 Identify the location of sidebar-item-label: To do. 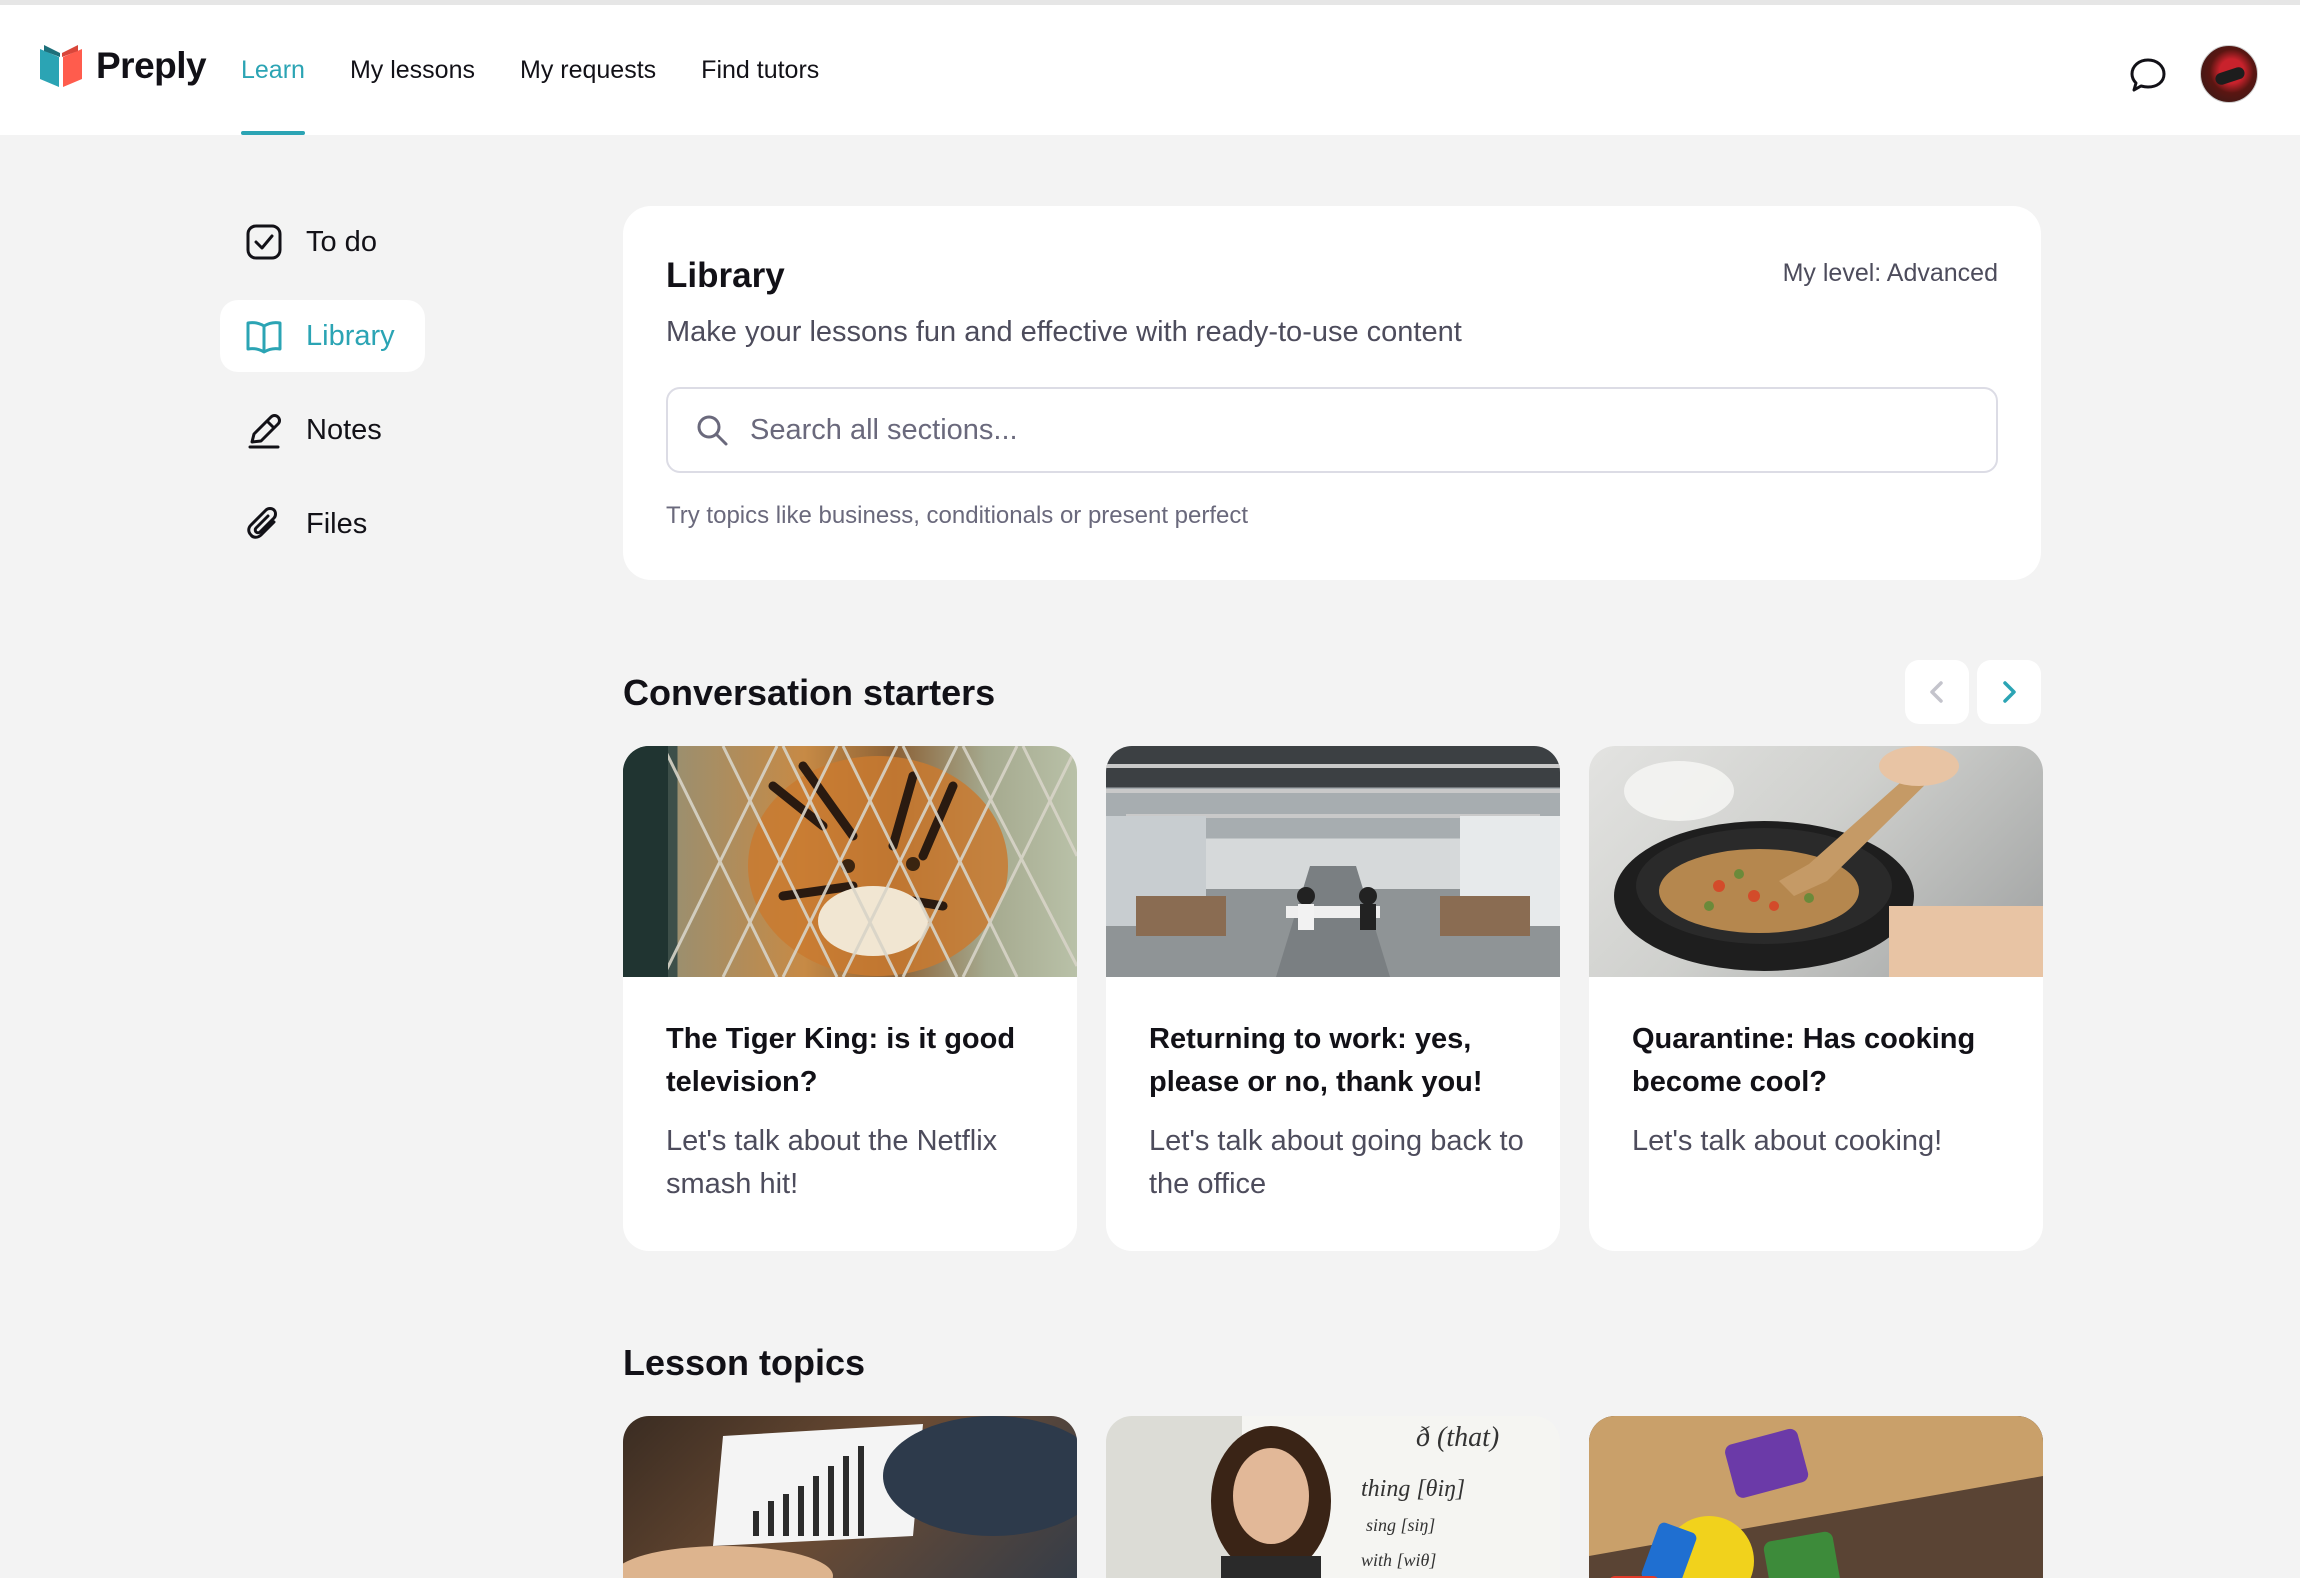
(341, 241).